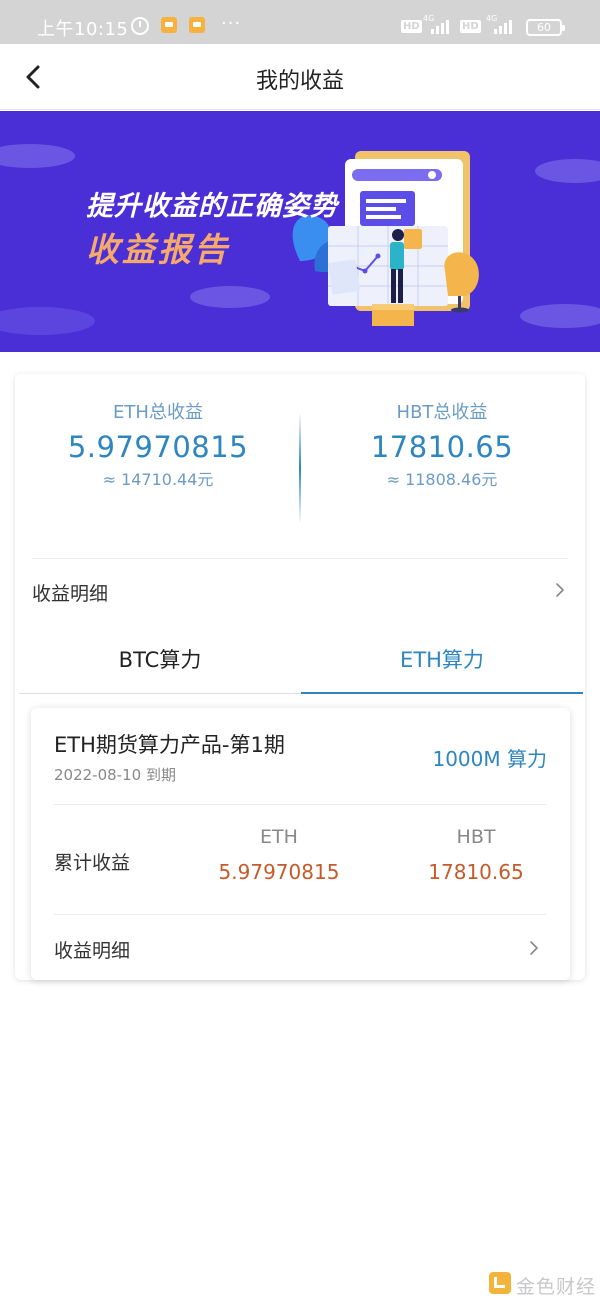 This screenshot has width=600, height=1300. I want to click on hashpower-tabs: BTC算力 ETH算力, so click(301, 658).